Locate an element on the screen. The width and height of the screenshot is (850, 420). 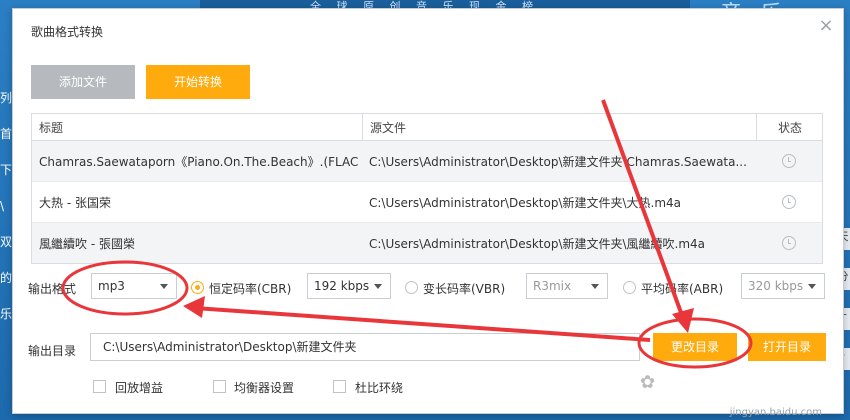
replay-gain-checkbox is located at coordinates (99, 386).